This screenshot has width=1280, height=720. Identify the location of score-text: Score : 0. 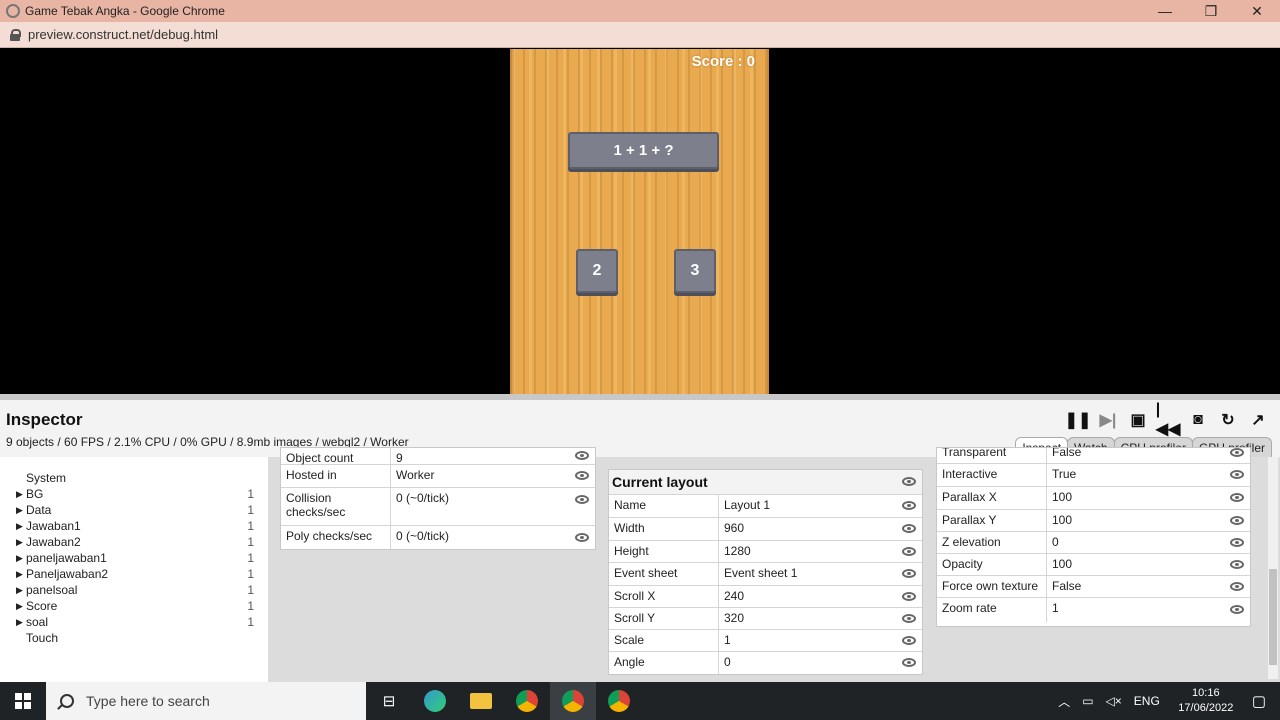
(723, 61).